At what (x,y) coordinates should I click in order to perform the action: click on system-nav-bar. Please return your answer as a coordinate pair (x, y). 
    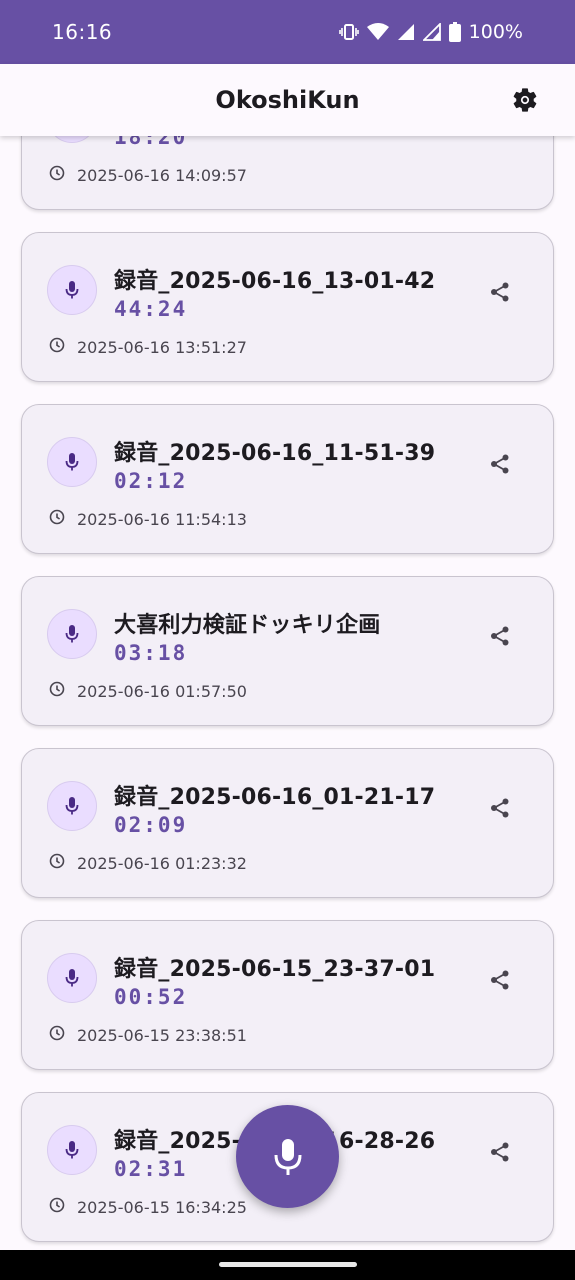
    Looking at the image, I should click on (287, 1265).